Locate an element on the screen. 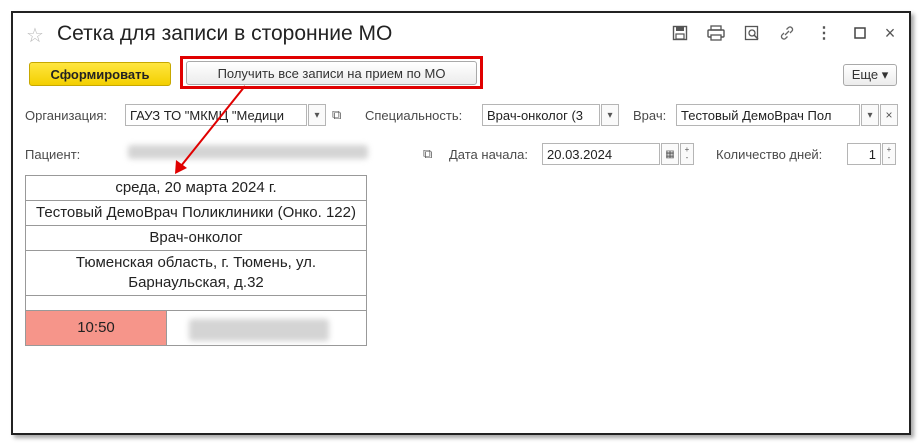 The height and width of the screenshot is (445, 921). organization-label: Организация: is located at coordinates (66, 115).